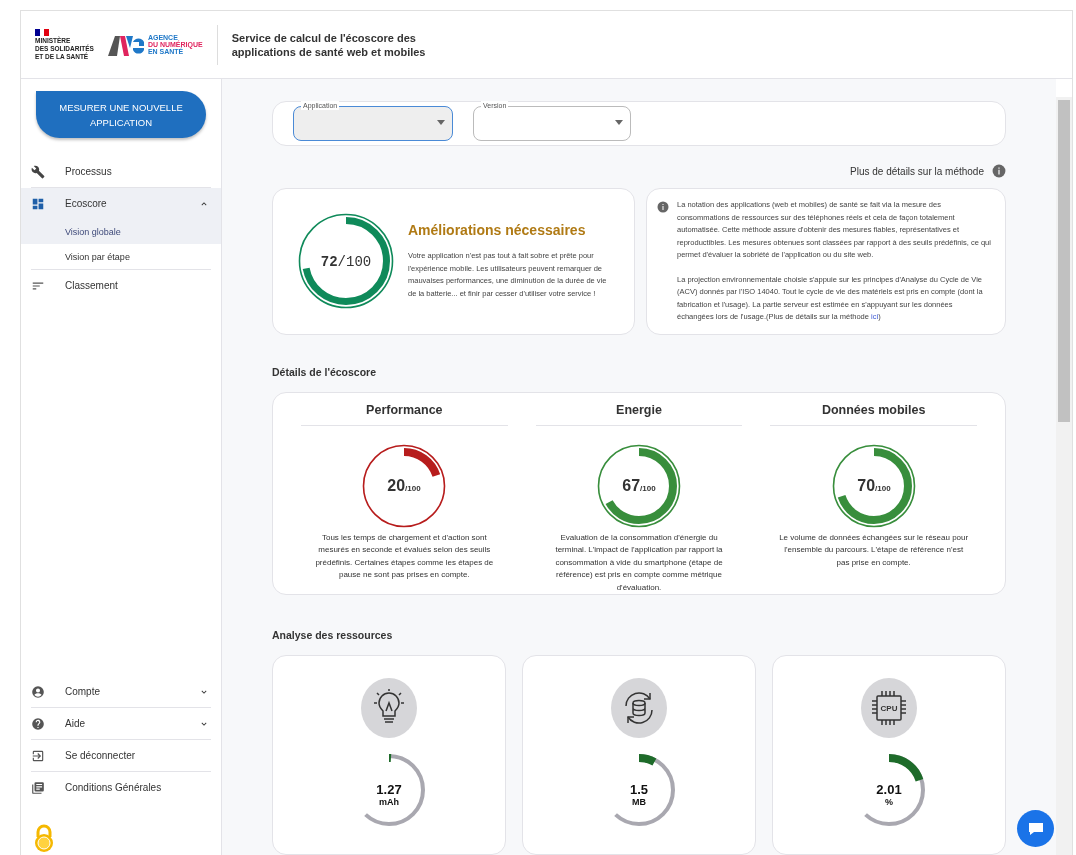 The width and height of the screenshot is (1076, 855). What do you see at coordinates (121, 285) in the screenshot?
I see `sidebar-item: Classement` at bounding box center [121, 285].